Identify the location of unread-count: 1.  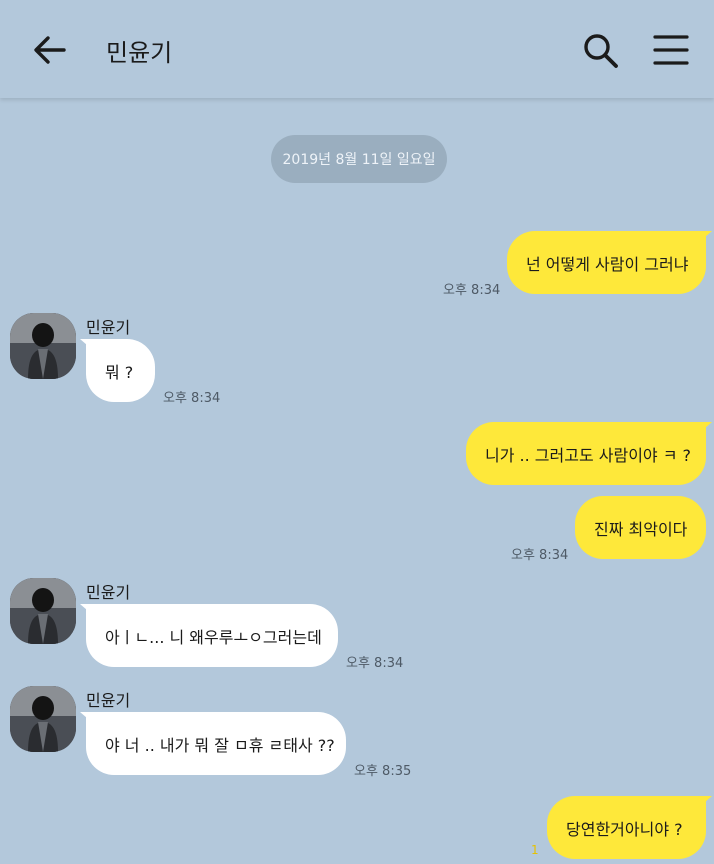
(535, 850).